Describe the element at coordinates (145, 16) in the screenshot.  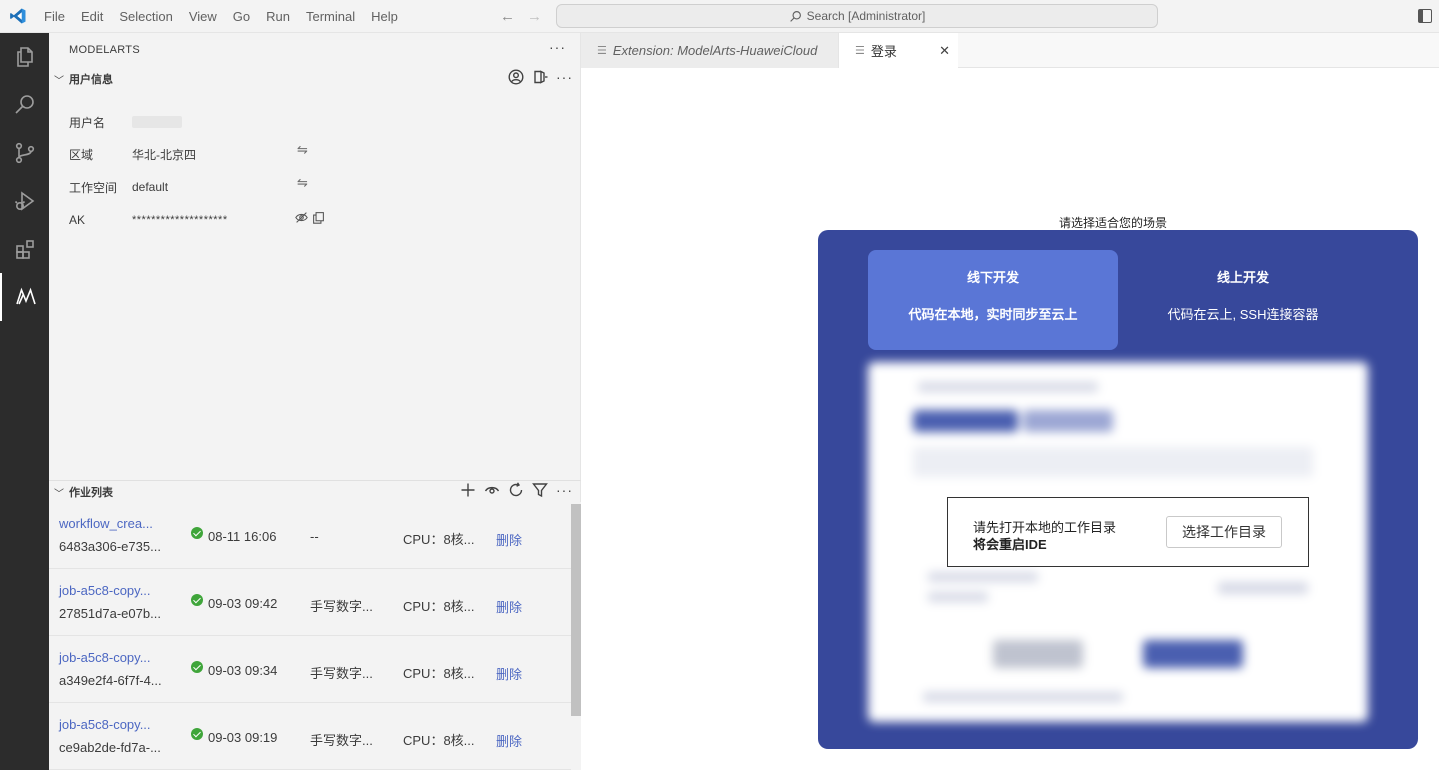
I see `menu-selection: Selection` at that location.